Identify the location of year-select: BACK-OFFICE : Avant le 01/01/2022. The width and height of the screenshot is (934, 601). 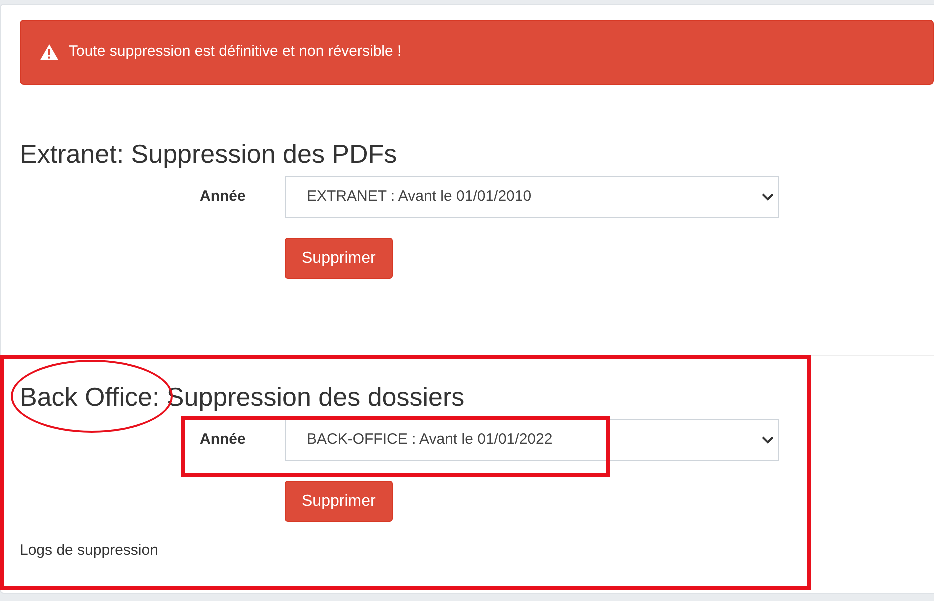
(532, 440).